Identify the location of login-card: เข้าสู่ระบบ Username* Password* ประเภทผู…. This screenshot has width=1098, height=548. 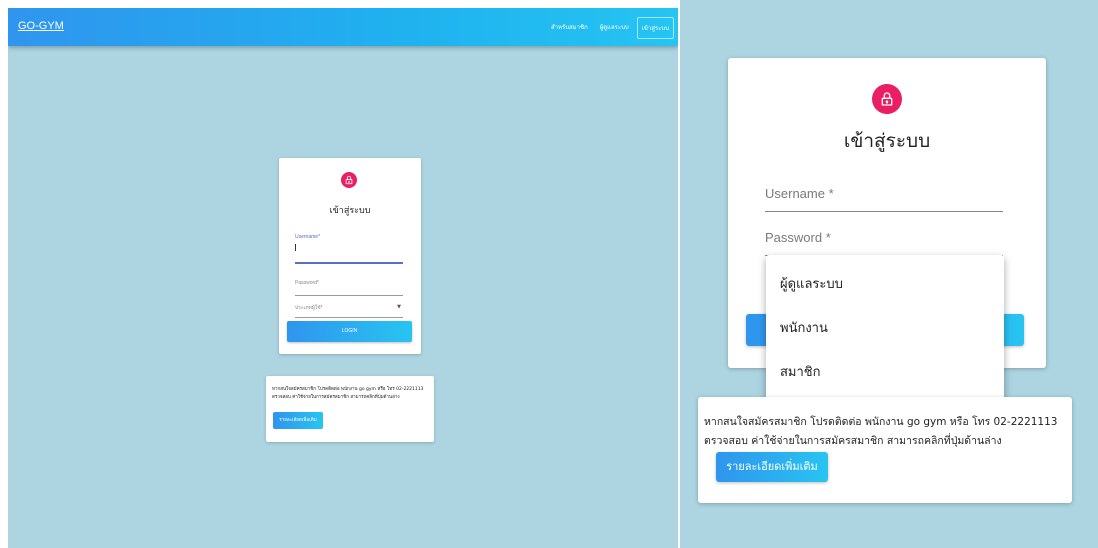
(350, 256).